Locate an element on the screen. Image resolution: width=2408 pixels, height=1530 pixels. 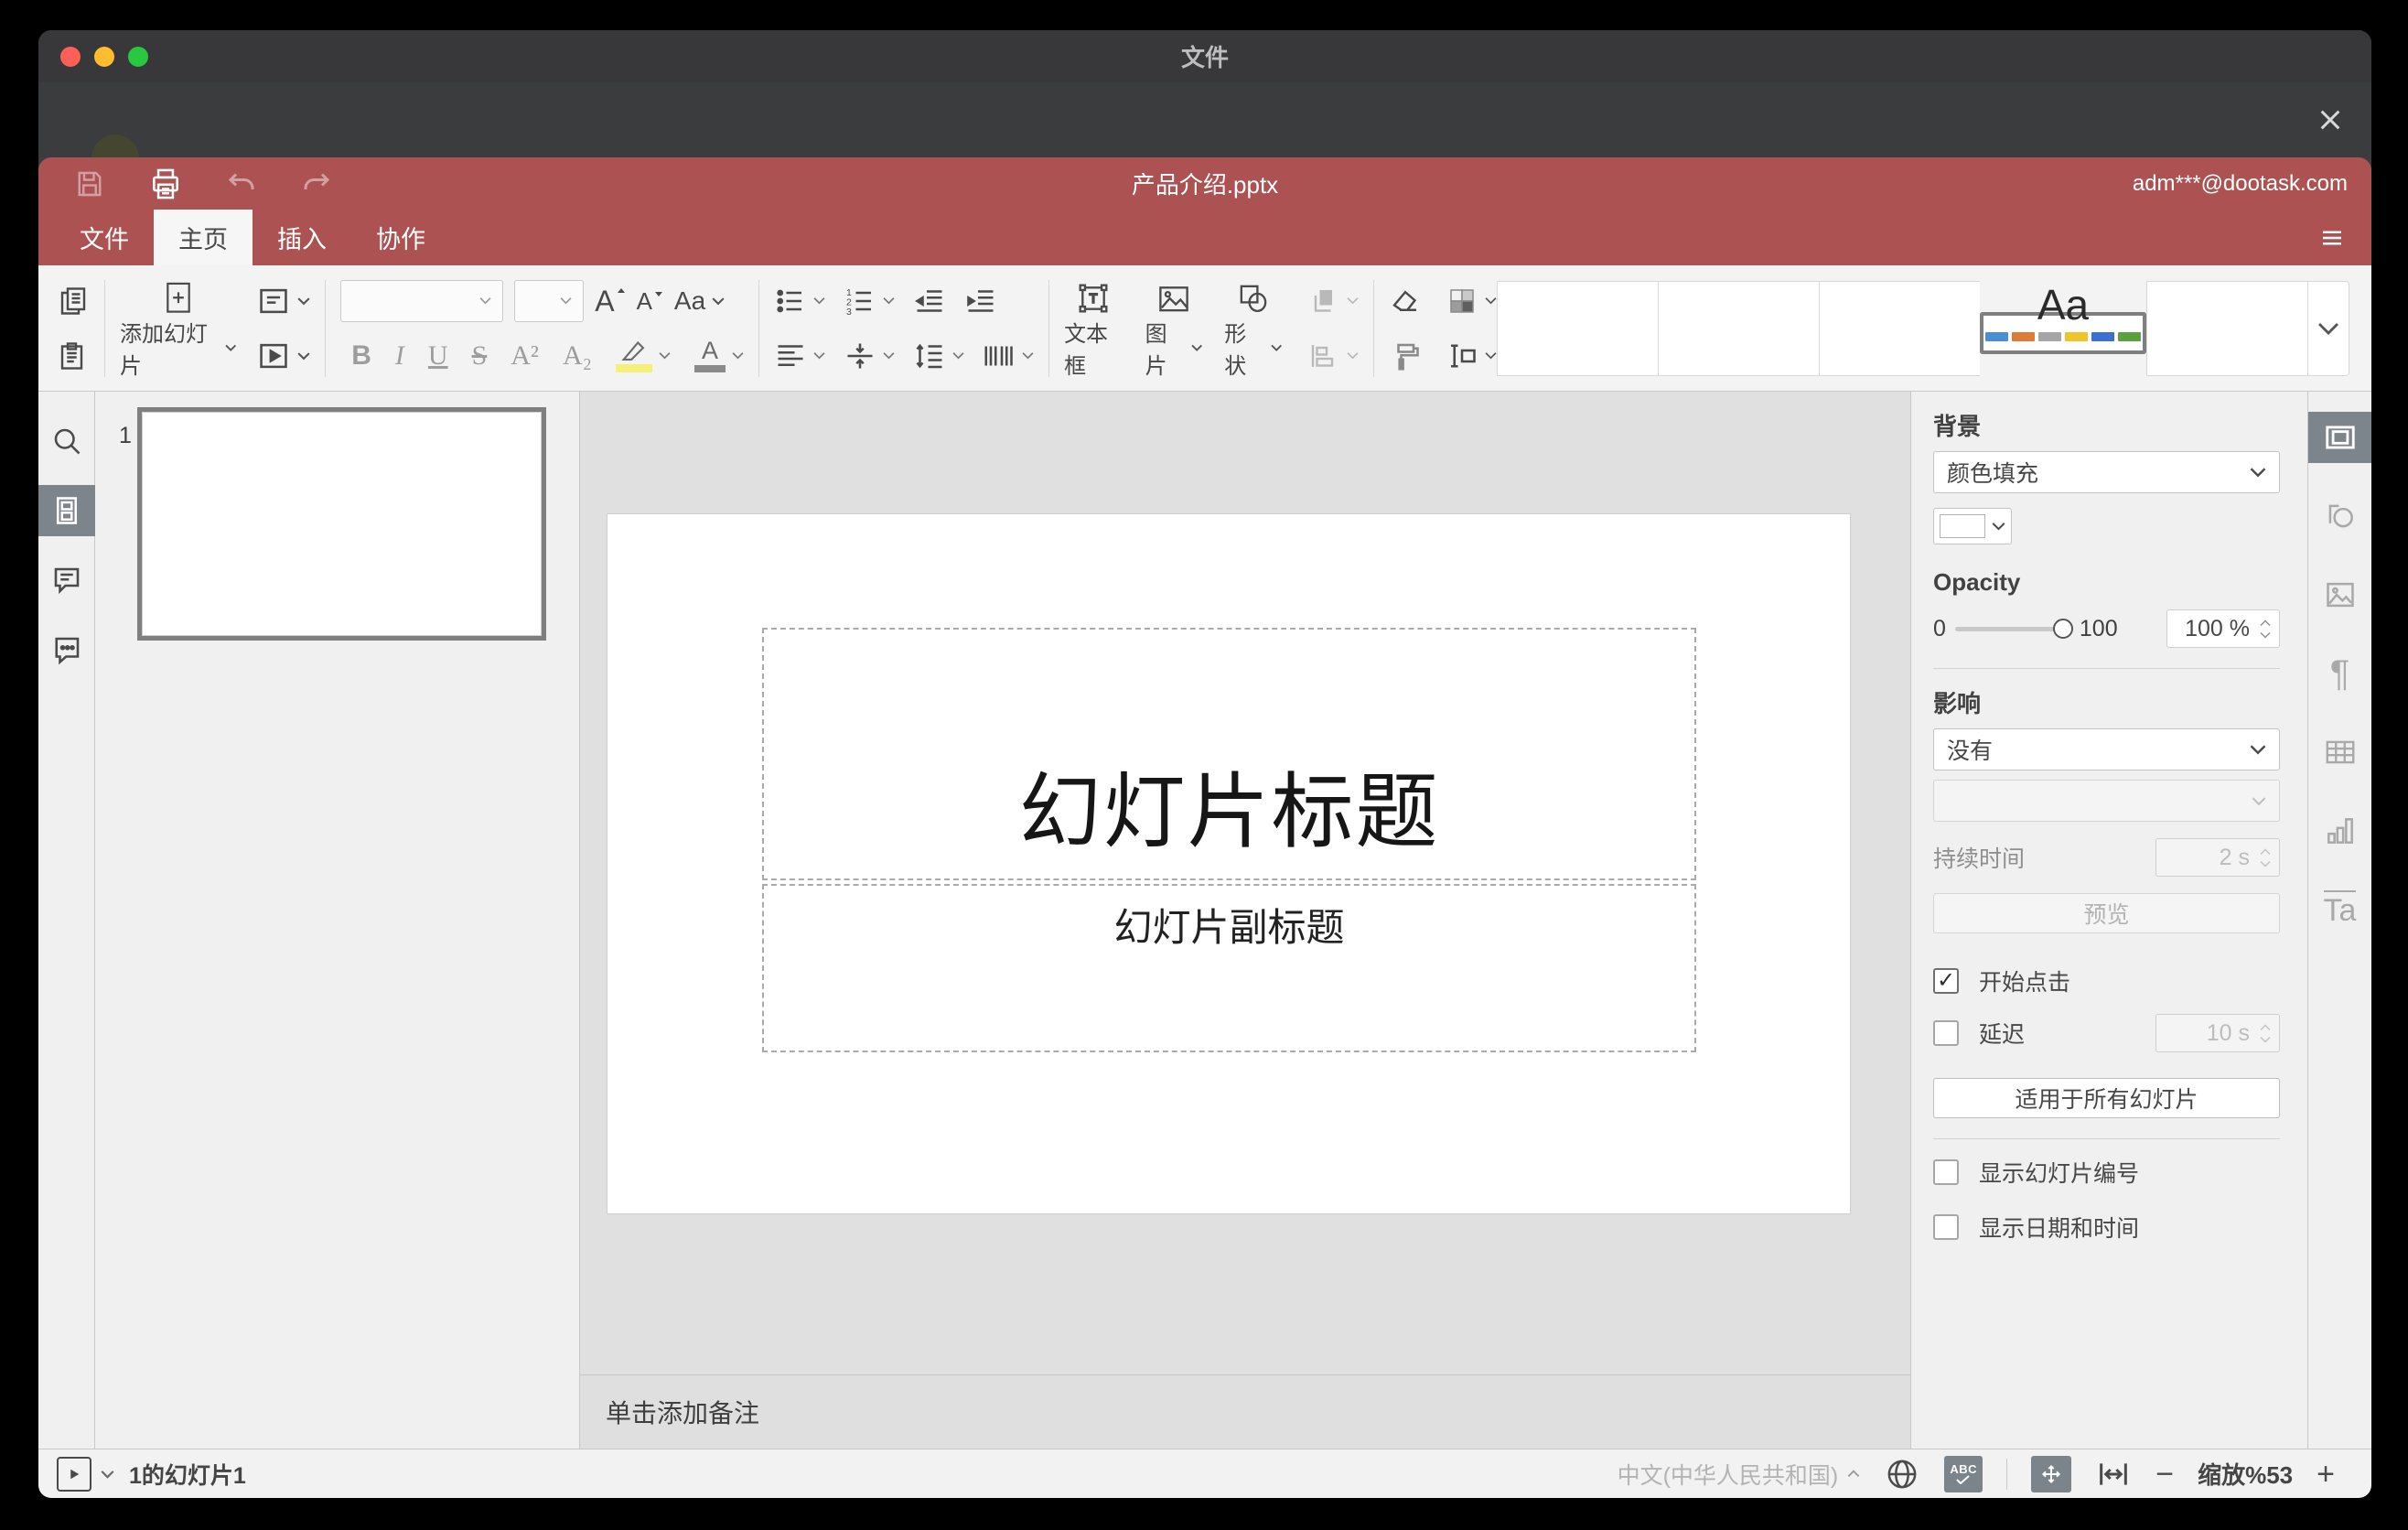
slideshow-mode-chevron-icon is located at coordinates (107, 1474).